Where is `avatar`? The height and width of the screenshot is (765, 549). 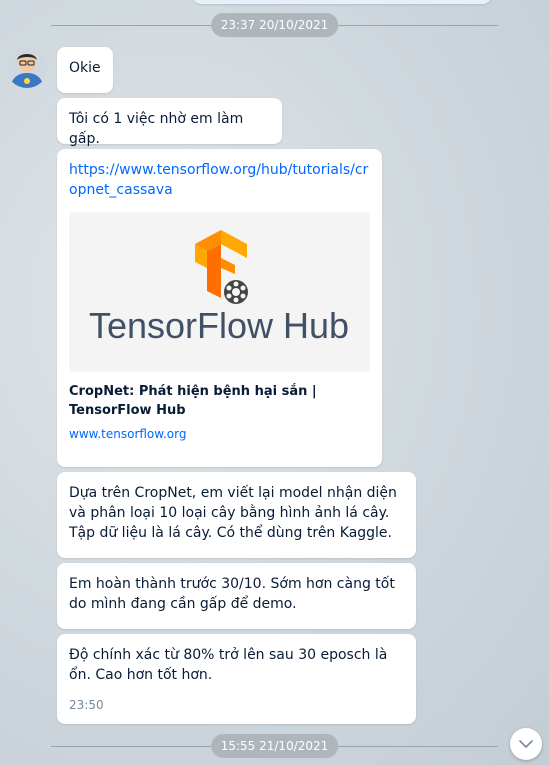
avatar is located at coordinates (27, 67).